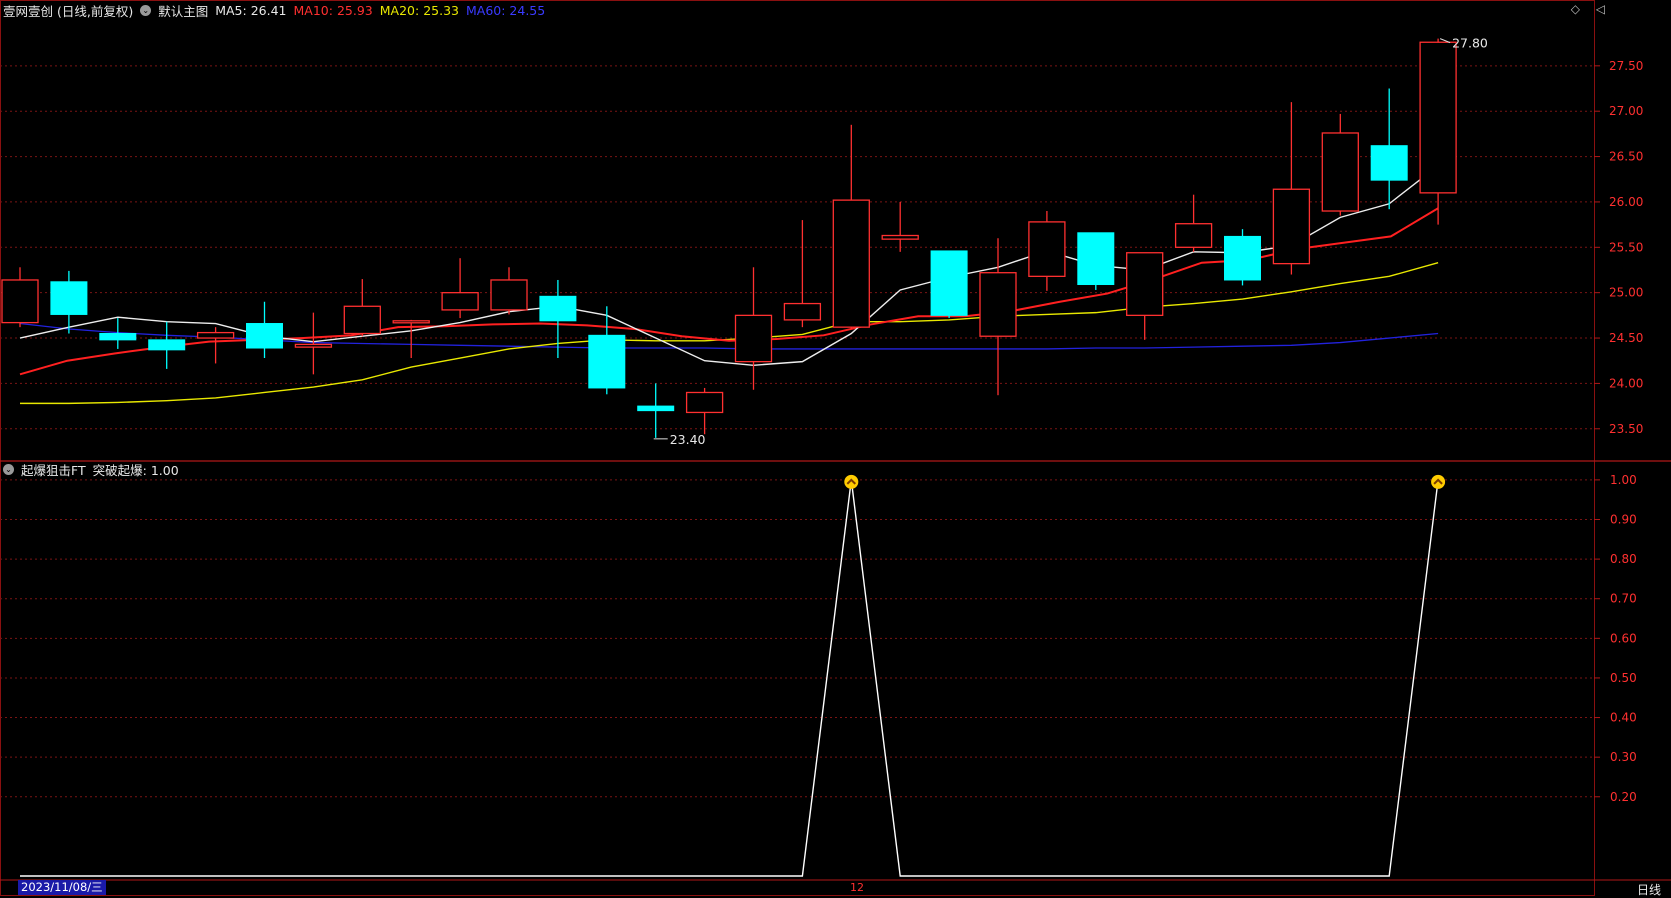  I want to click on main-tick-label: 26.50, so click(1626, 157).